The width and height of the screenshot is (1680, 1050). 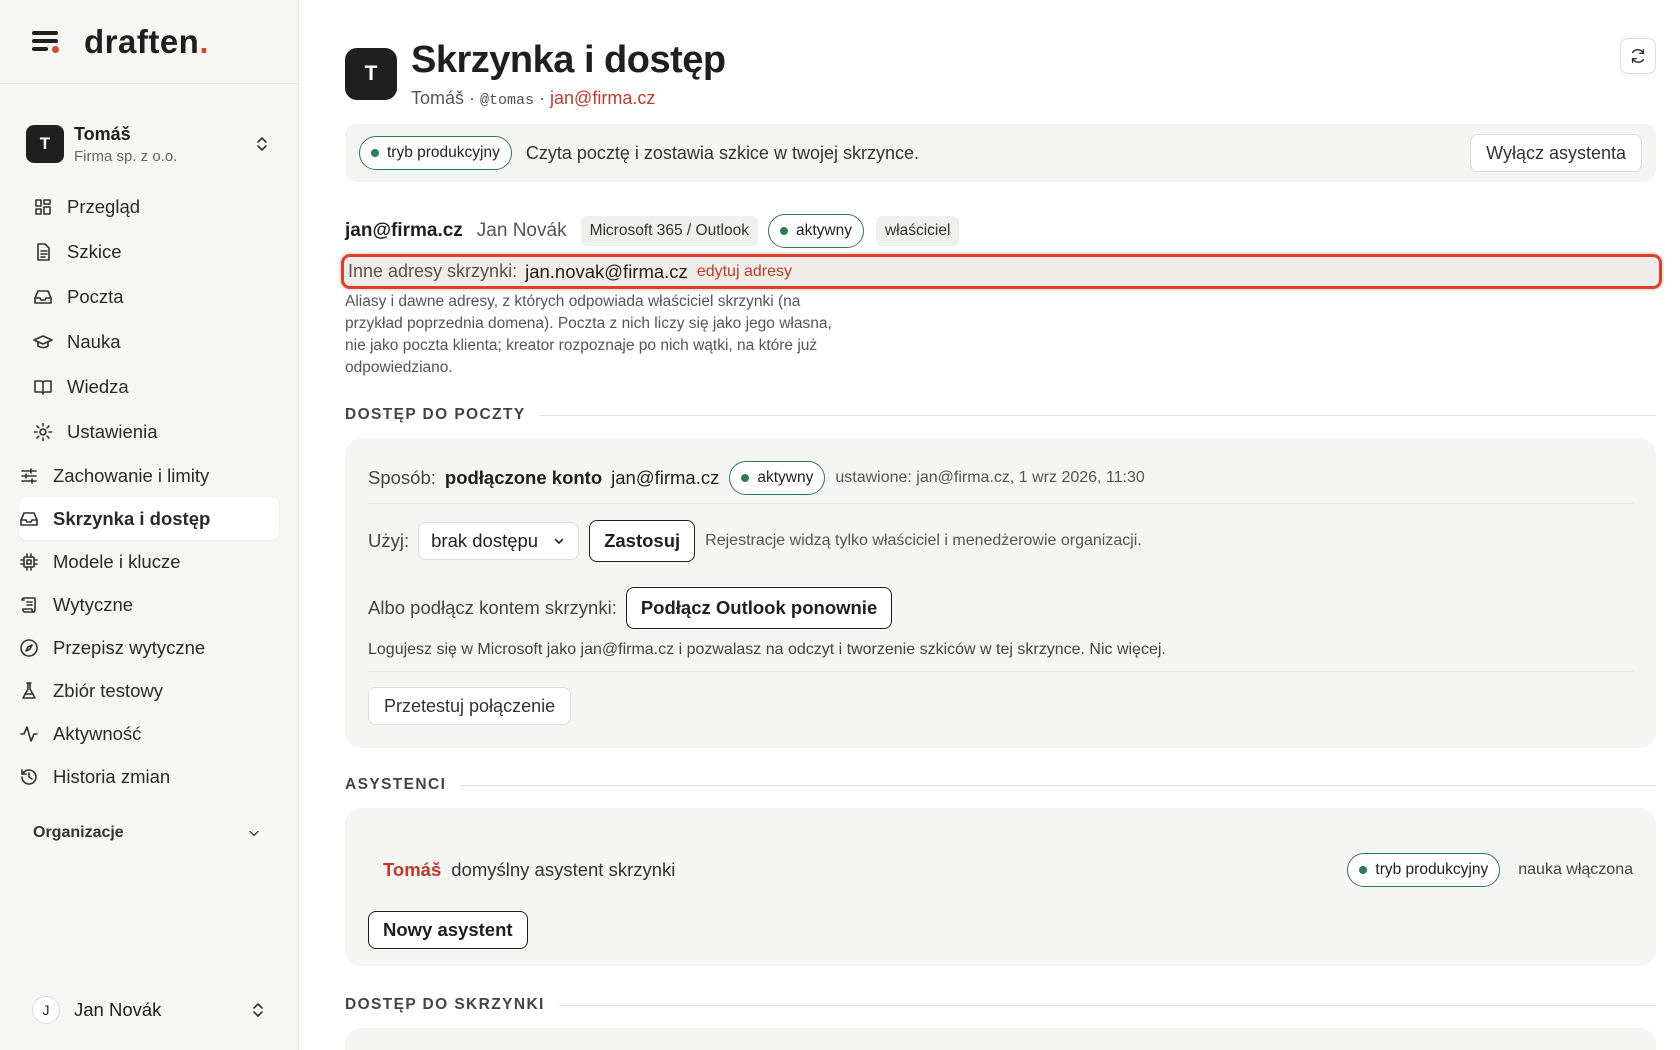 I want to click on org-subtitle: Firma sp. z o.o., so click(x=126, y=156).